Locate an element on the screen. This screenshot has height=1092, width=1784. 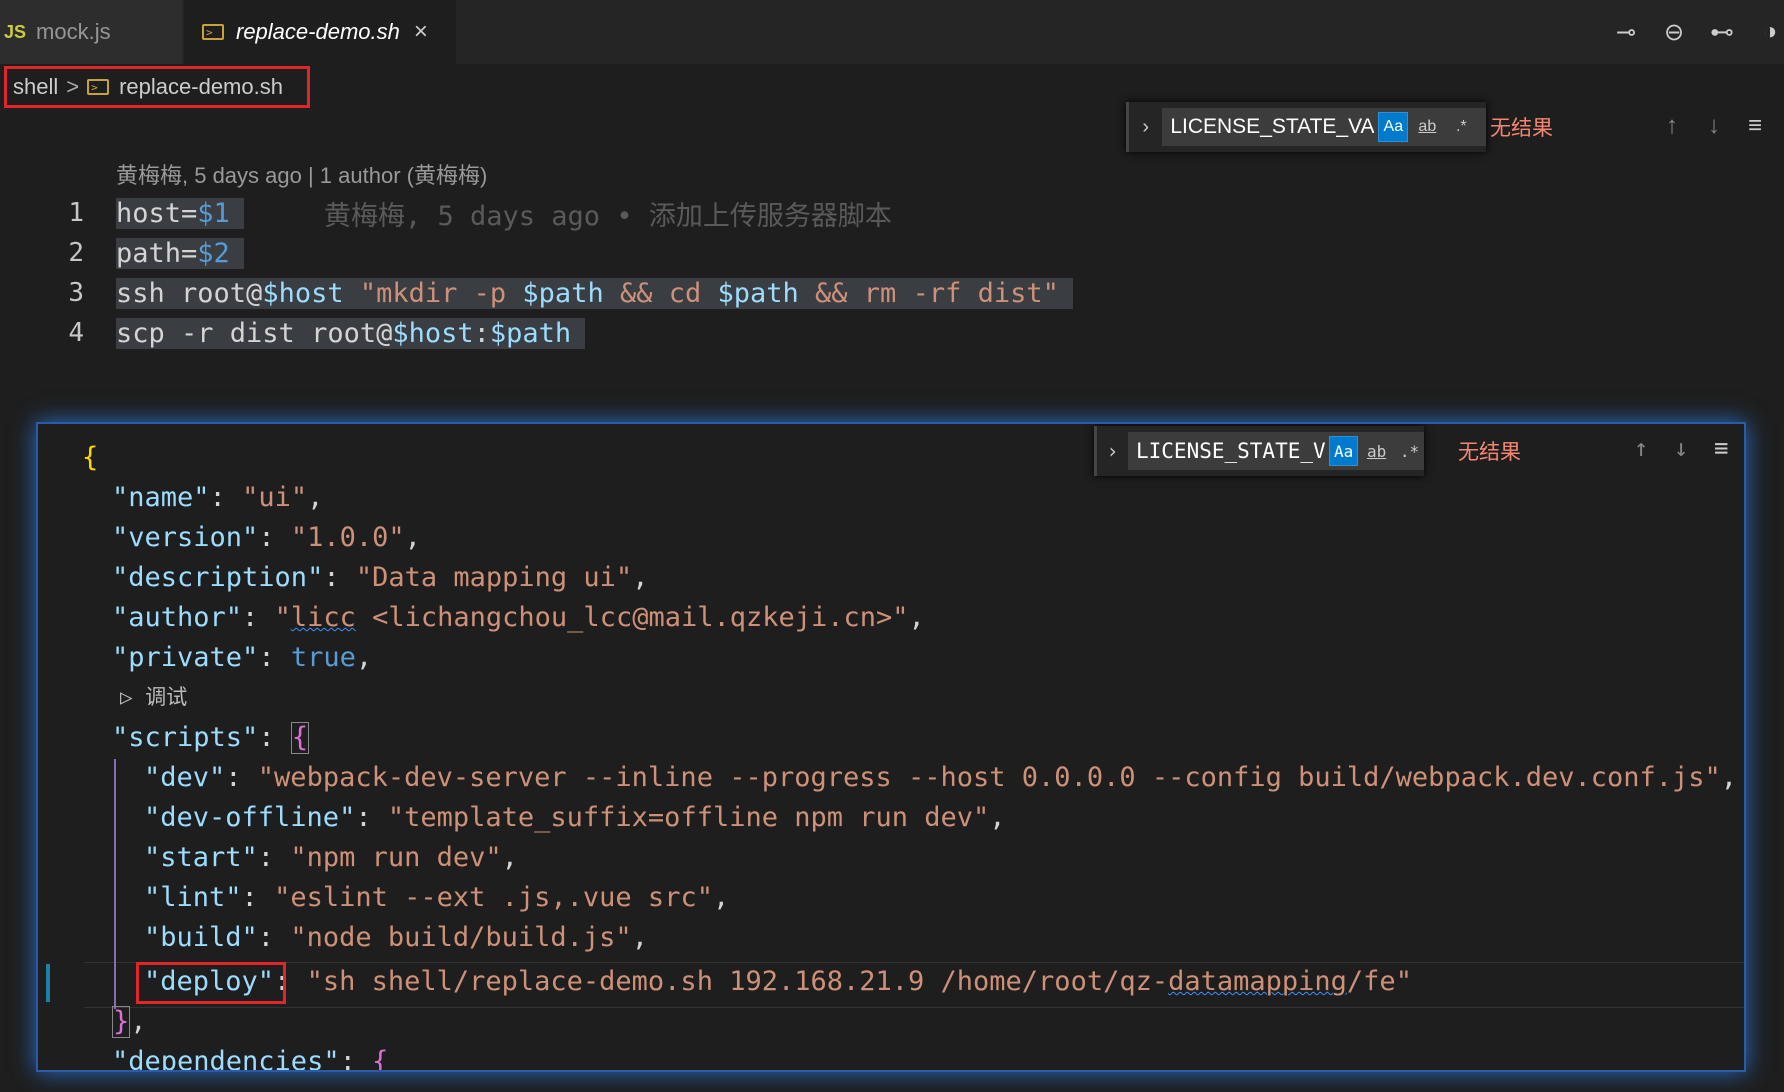
code-text: host=$1 is located at coordinates (180, 213).